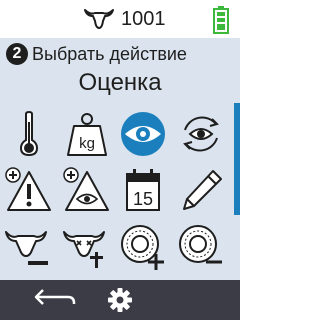 The image size is (320, 320). I want to click on tag-add-icon, so click(142, 247).